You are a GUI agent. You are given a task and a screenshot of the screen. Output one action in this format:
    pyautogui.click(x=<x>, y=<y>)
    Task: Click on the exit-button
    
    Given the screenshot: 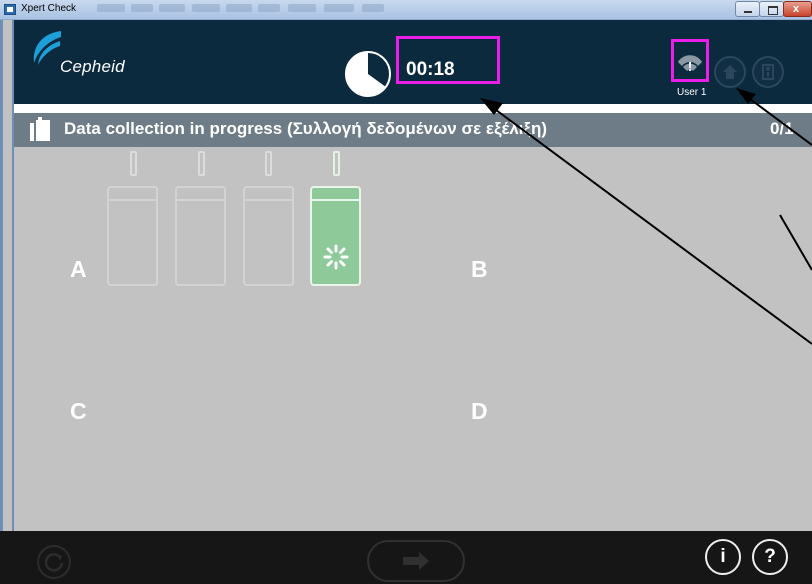 What is the action you would take?
    pyautogui.click(x=768, y=72)
    